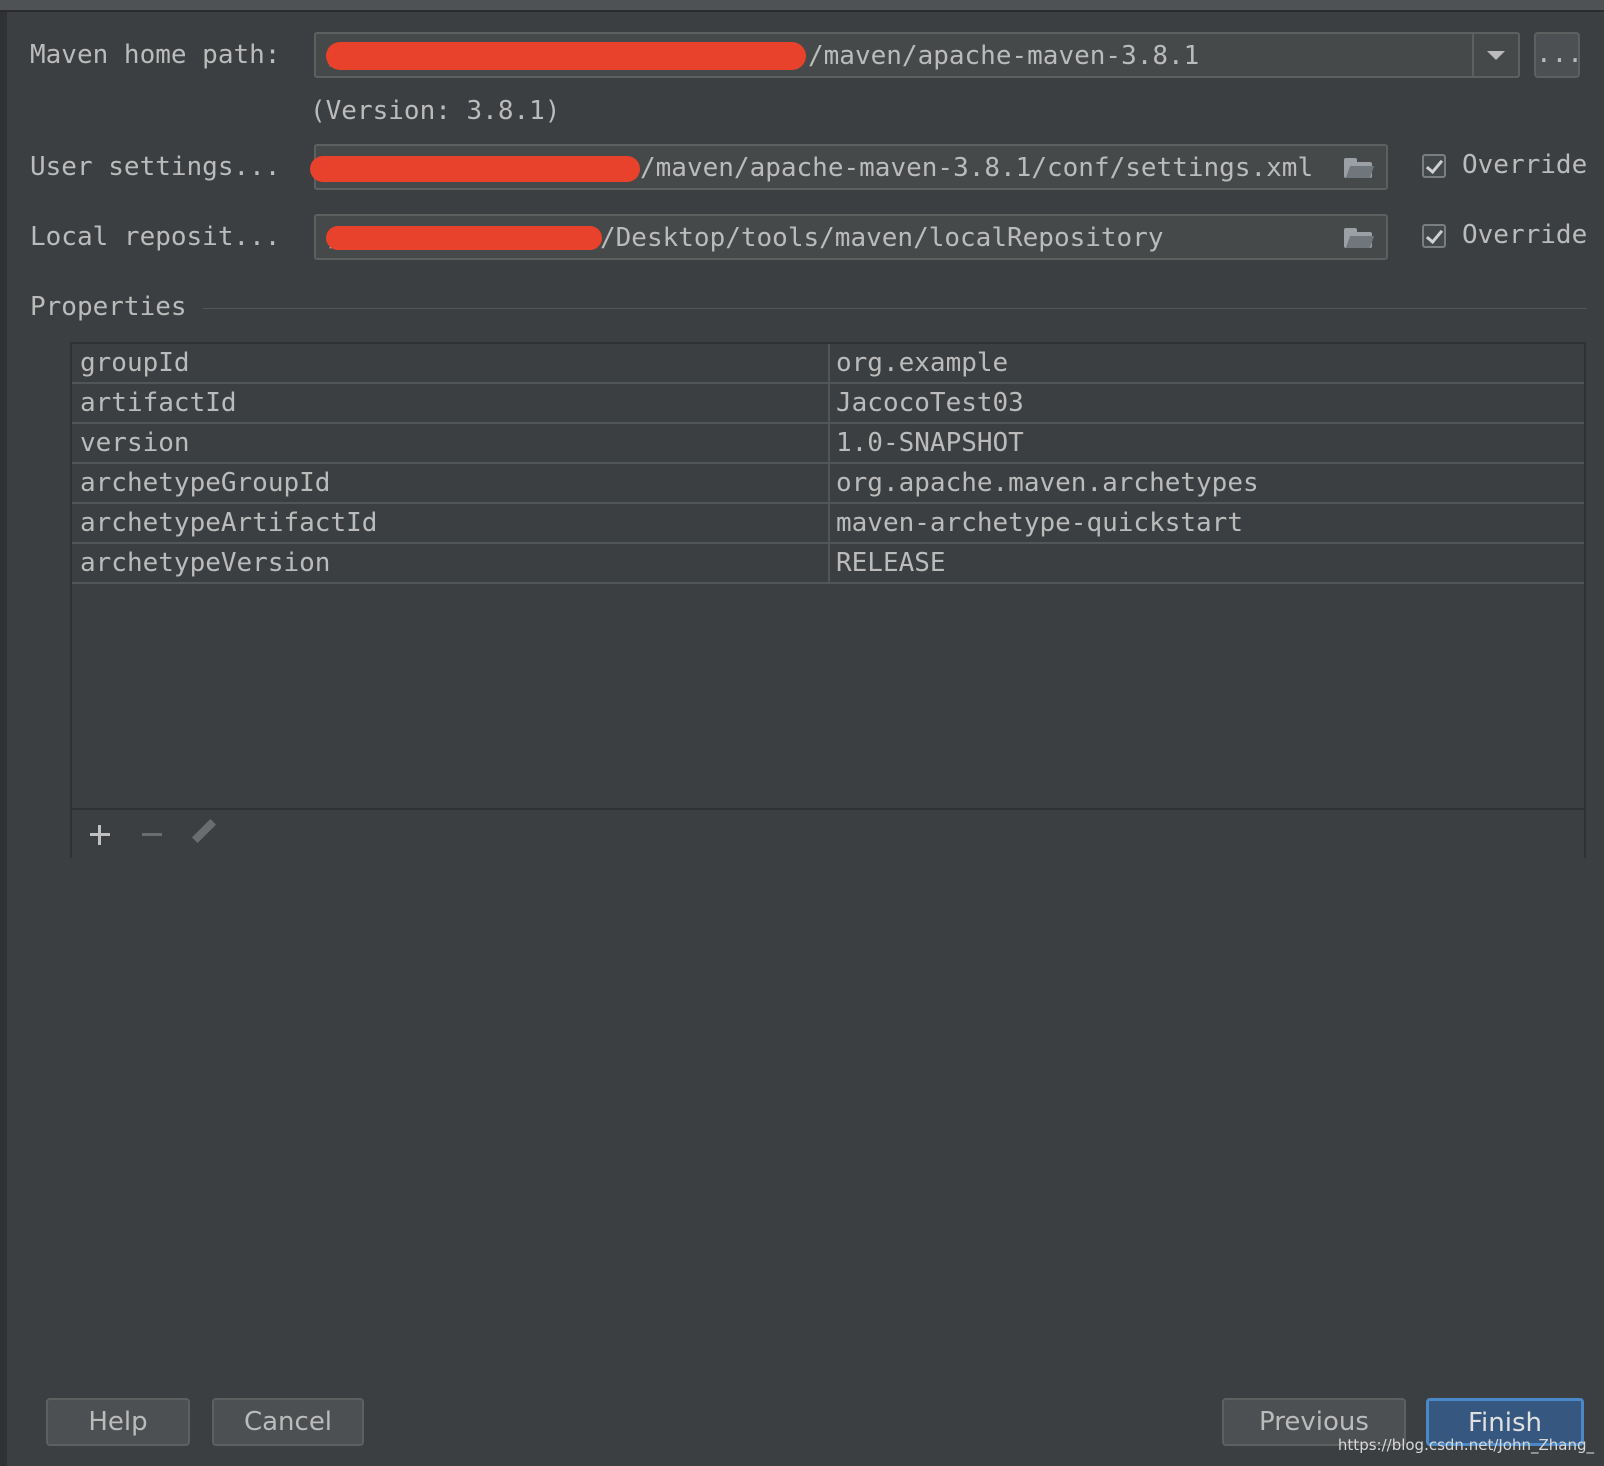 This screenshot has width=1604, height=1466. I want to click on property-key: artifactId, so click(158, 403).